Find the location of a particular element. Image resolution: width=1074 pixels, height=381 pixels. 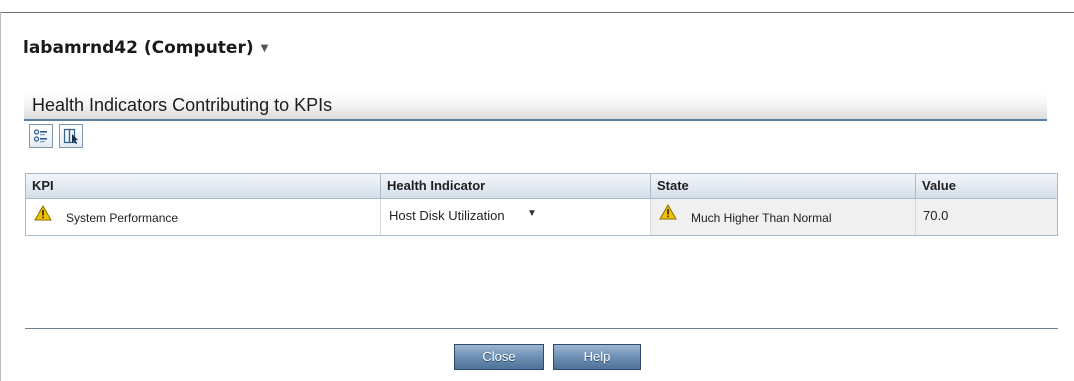

title-row: labamrnd42 (Computer) ▼ is located at coordinates (145, 48).